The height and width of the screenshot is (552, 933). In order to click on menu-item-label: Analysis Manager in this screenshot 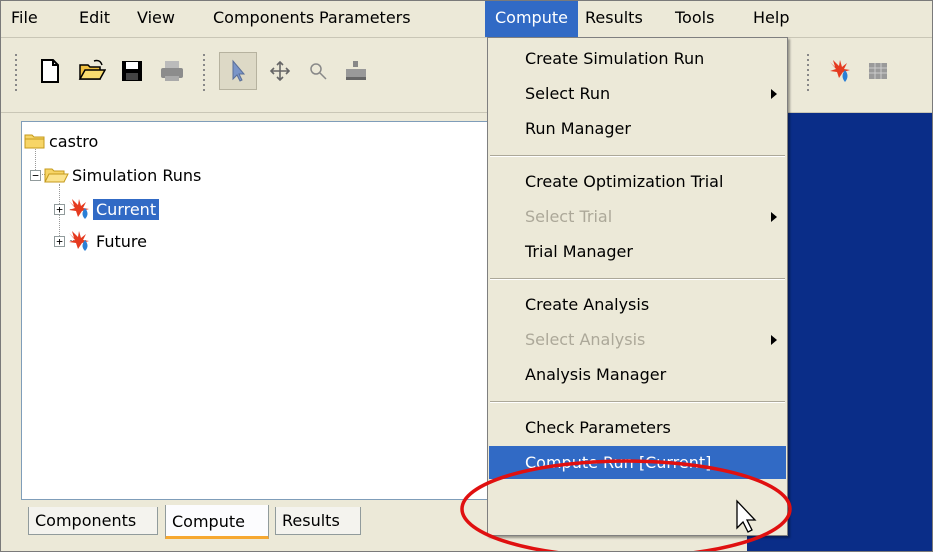, I will do `click(596, 374)`.